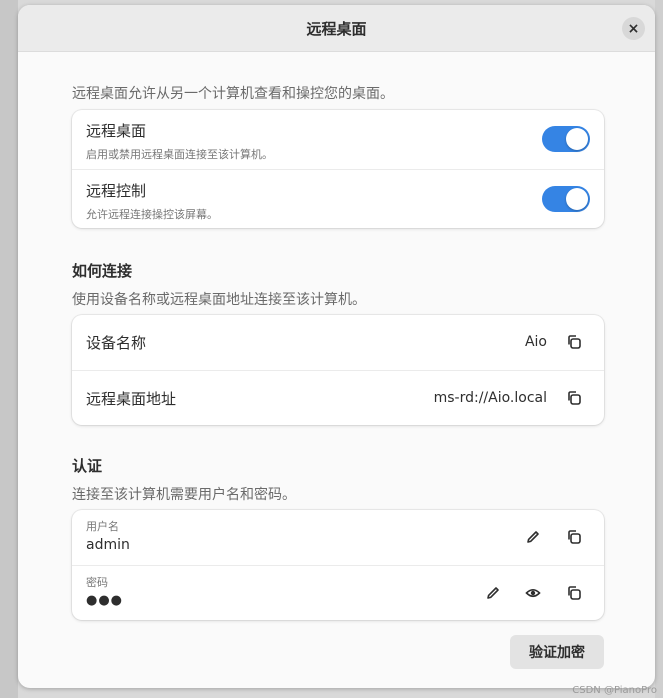 This screenshot has width=663, height=698. What do you see at coordinates (179, 154) in the screenshot?
I see `toggle-subtitle: 启用或禁用远程桌面连接至该计算机。` at bounding box center [179, 154].